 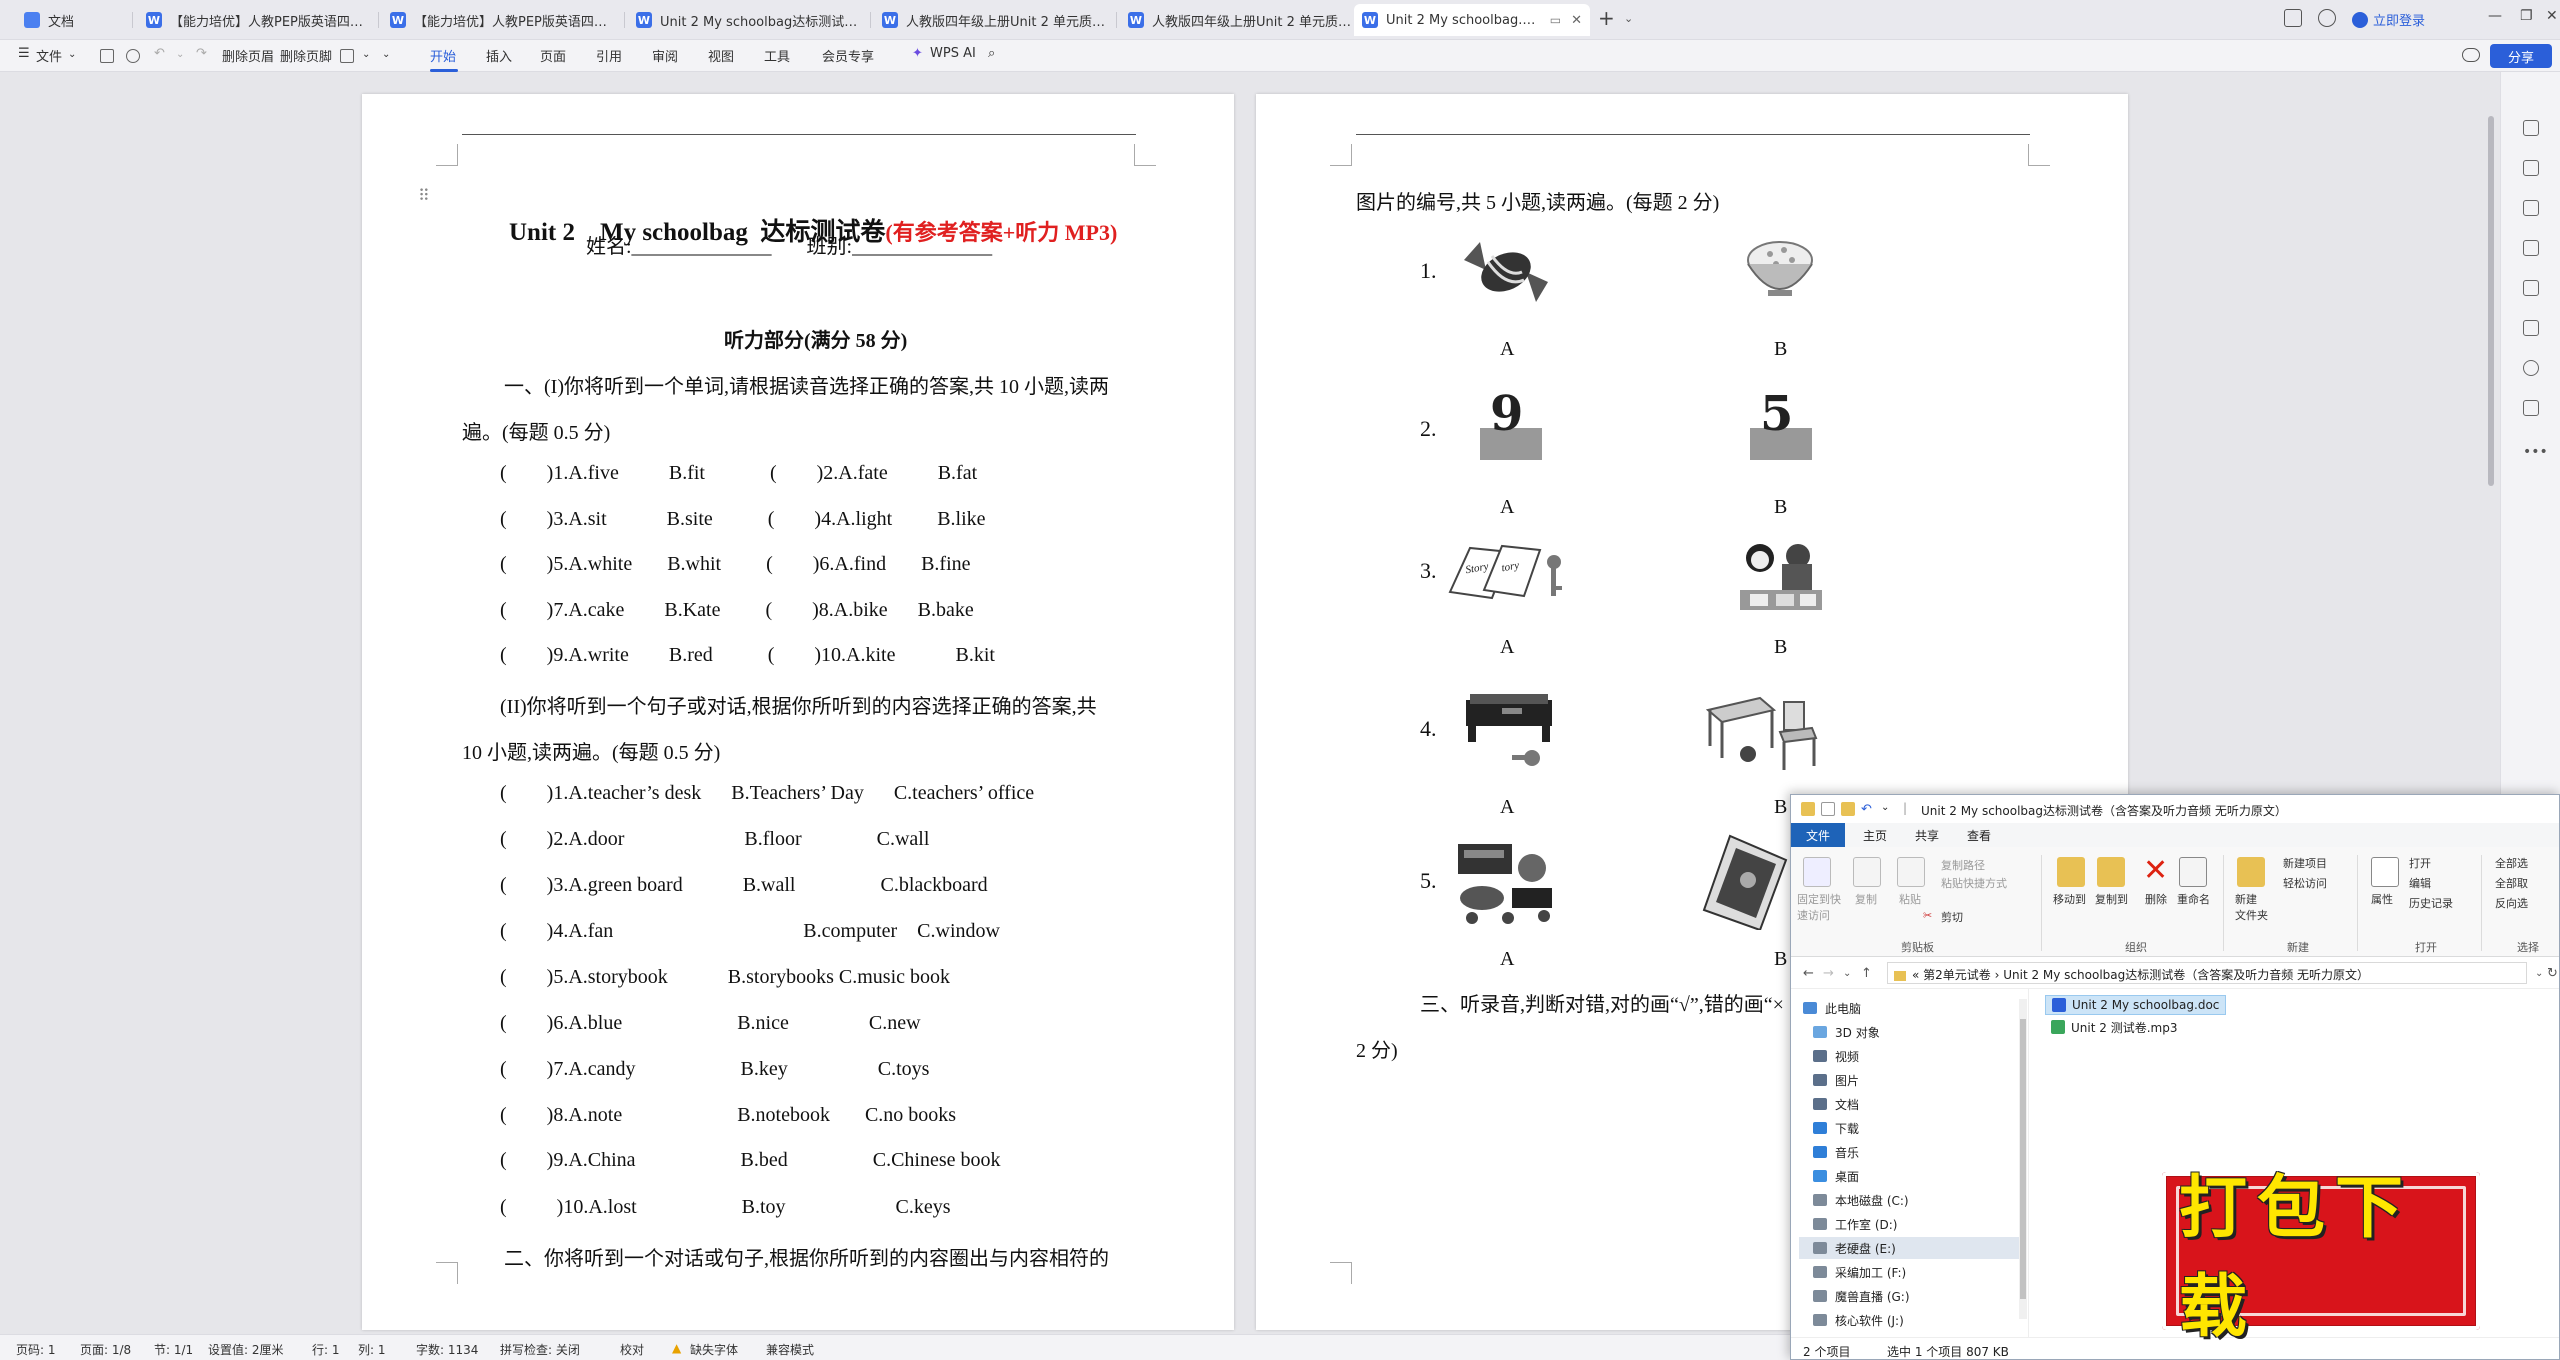 I want to click on cut-button: 剪切, so click(x=1952, y=917).